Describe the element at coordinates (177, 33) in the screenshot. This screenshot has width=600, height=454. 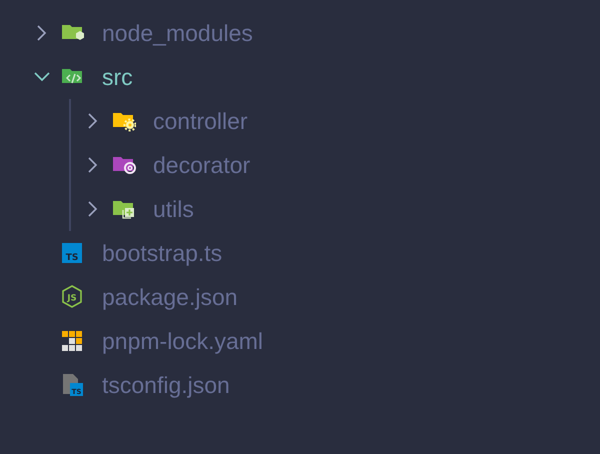
I see `folder-name: node_modules` at that location.